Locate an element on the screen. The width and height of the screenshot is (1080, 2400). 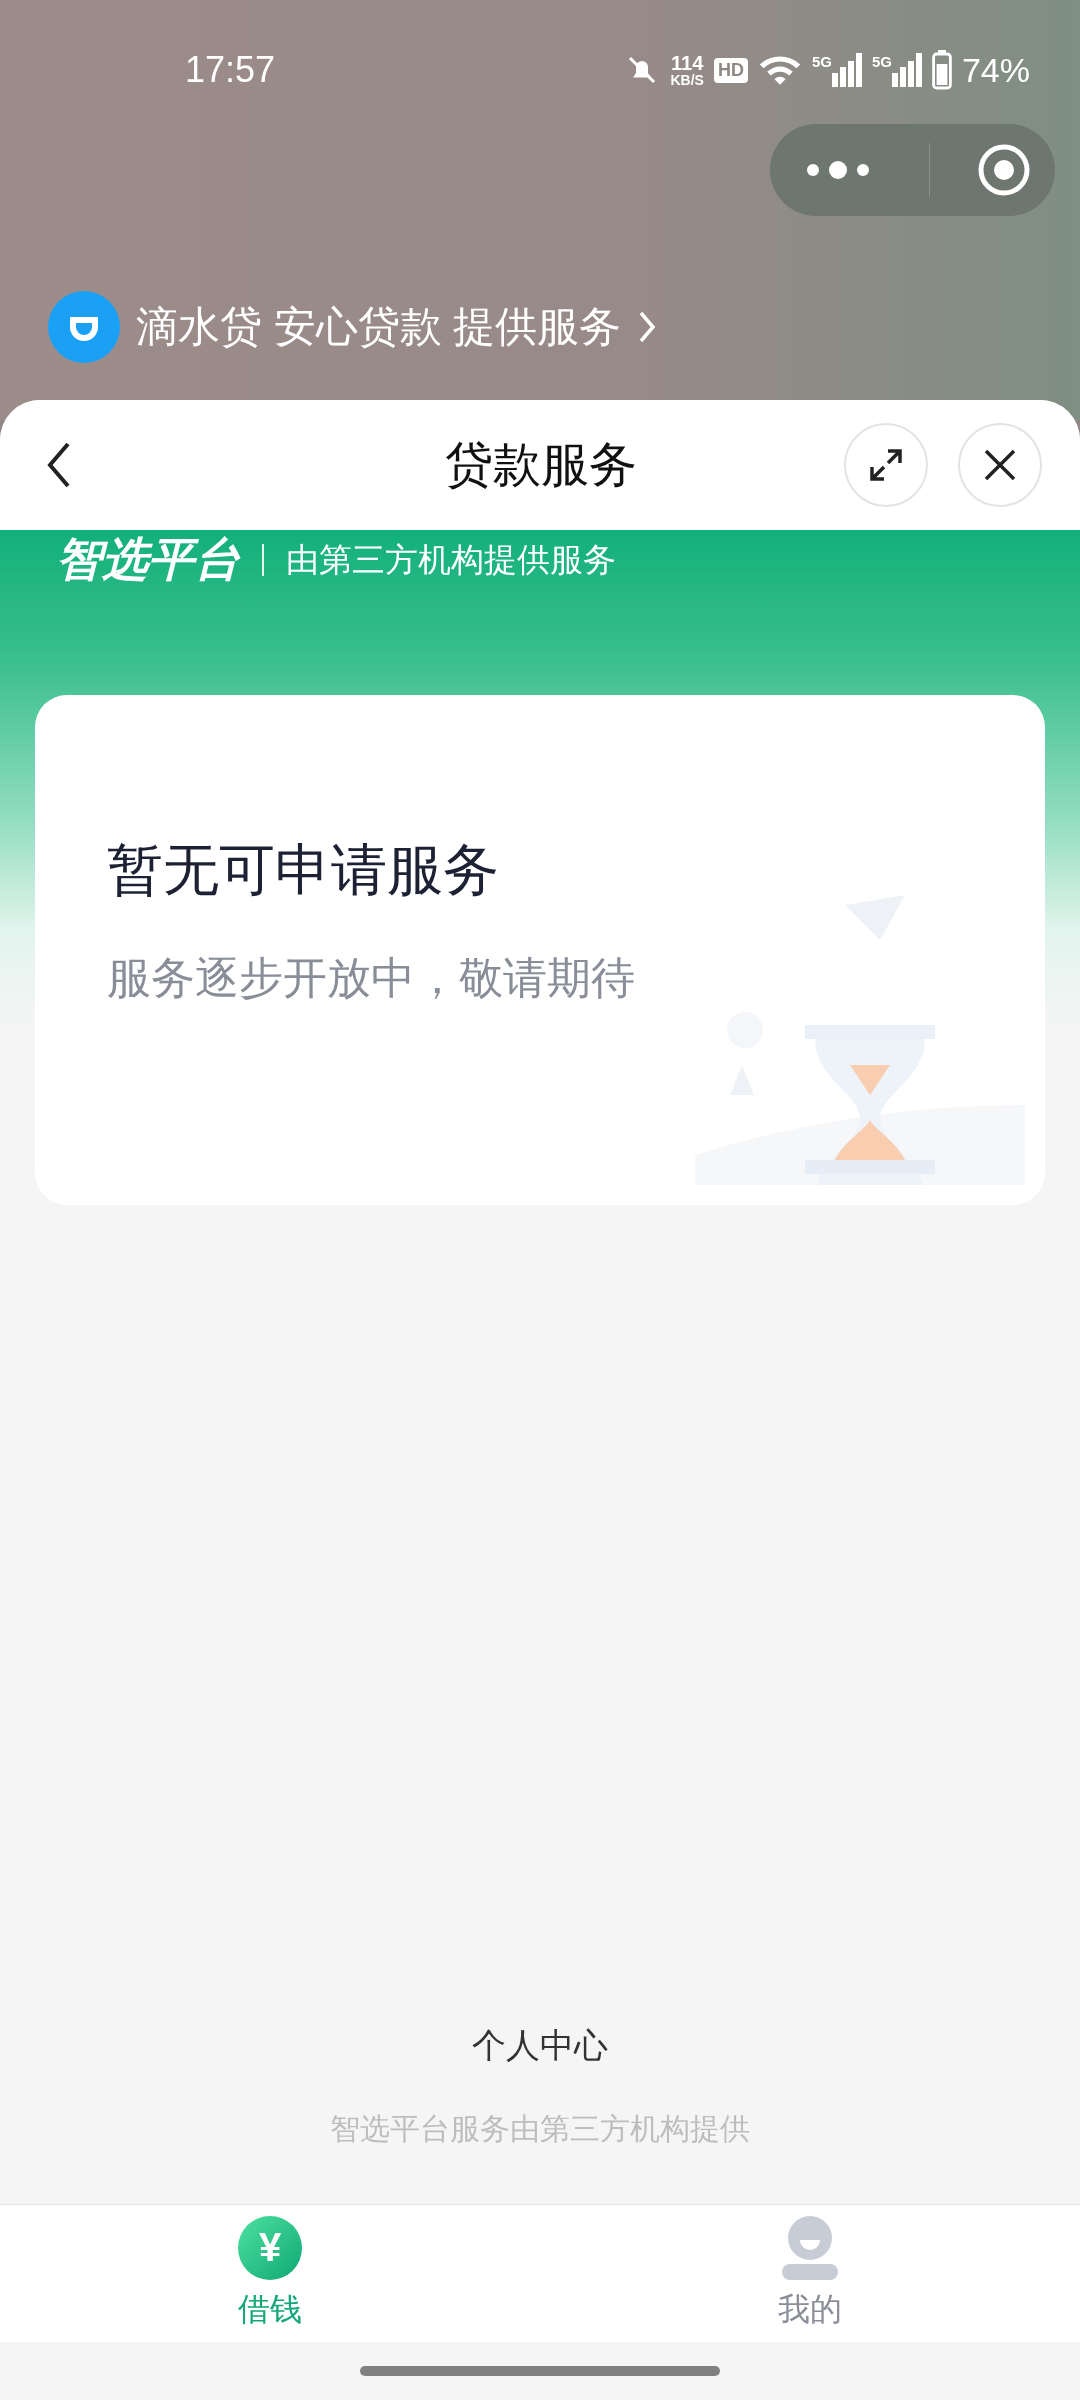
net-speed: 114 is located at coordinates (687, 63).